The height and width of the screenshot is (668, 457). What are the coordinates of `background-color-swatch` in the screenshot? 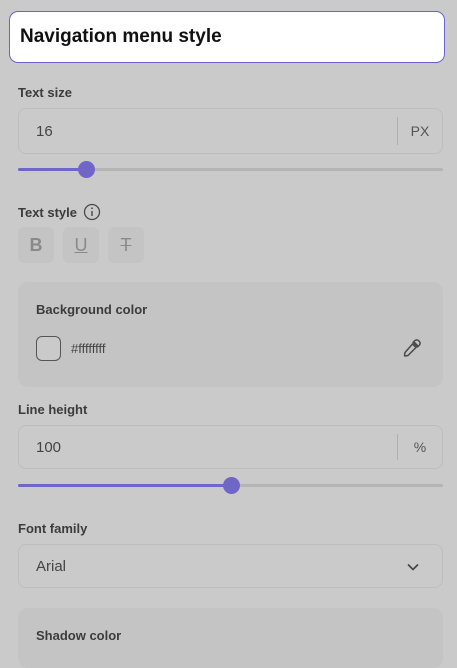 It's located at (48, 348).